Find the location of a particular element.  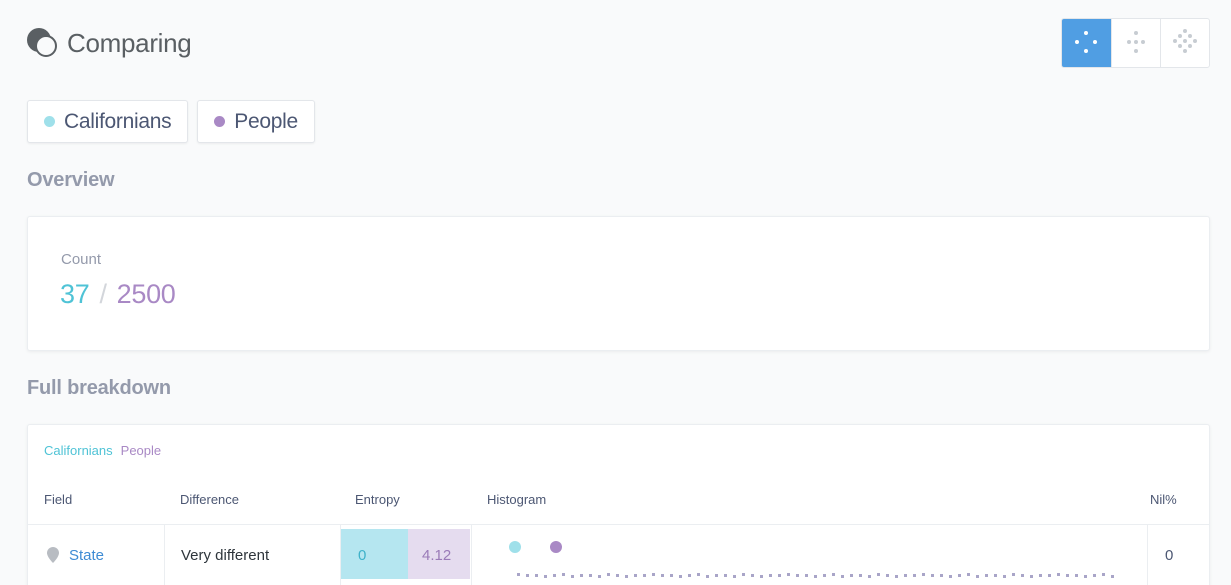

difference-value: Very different is located at coordinates (225, 555).